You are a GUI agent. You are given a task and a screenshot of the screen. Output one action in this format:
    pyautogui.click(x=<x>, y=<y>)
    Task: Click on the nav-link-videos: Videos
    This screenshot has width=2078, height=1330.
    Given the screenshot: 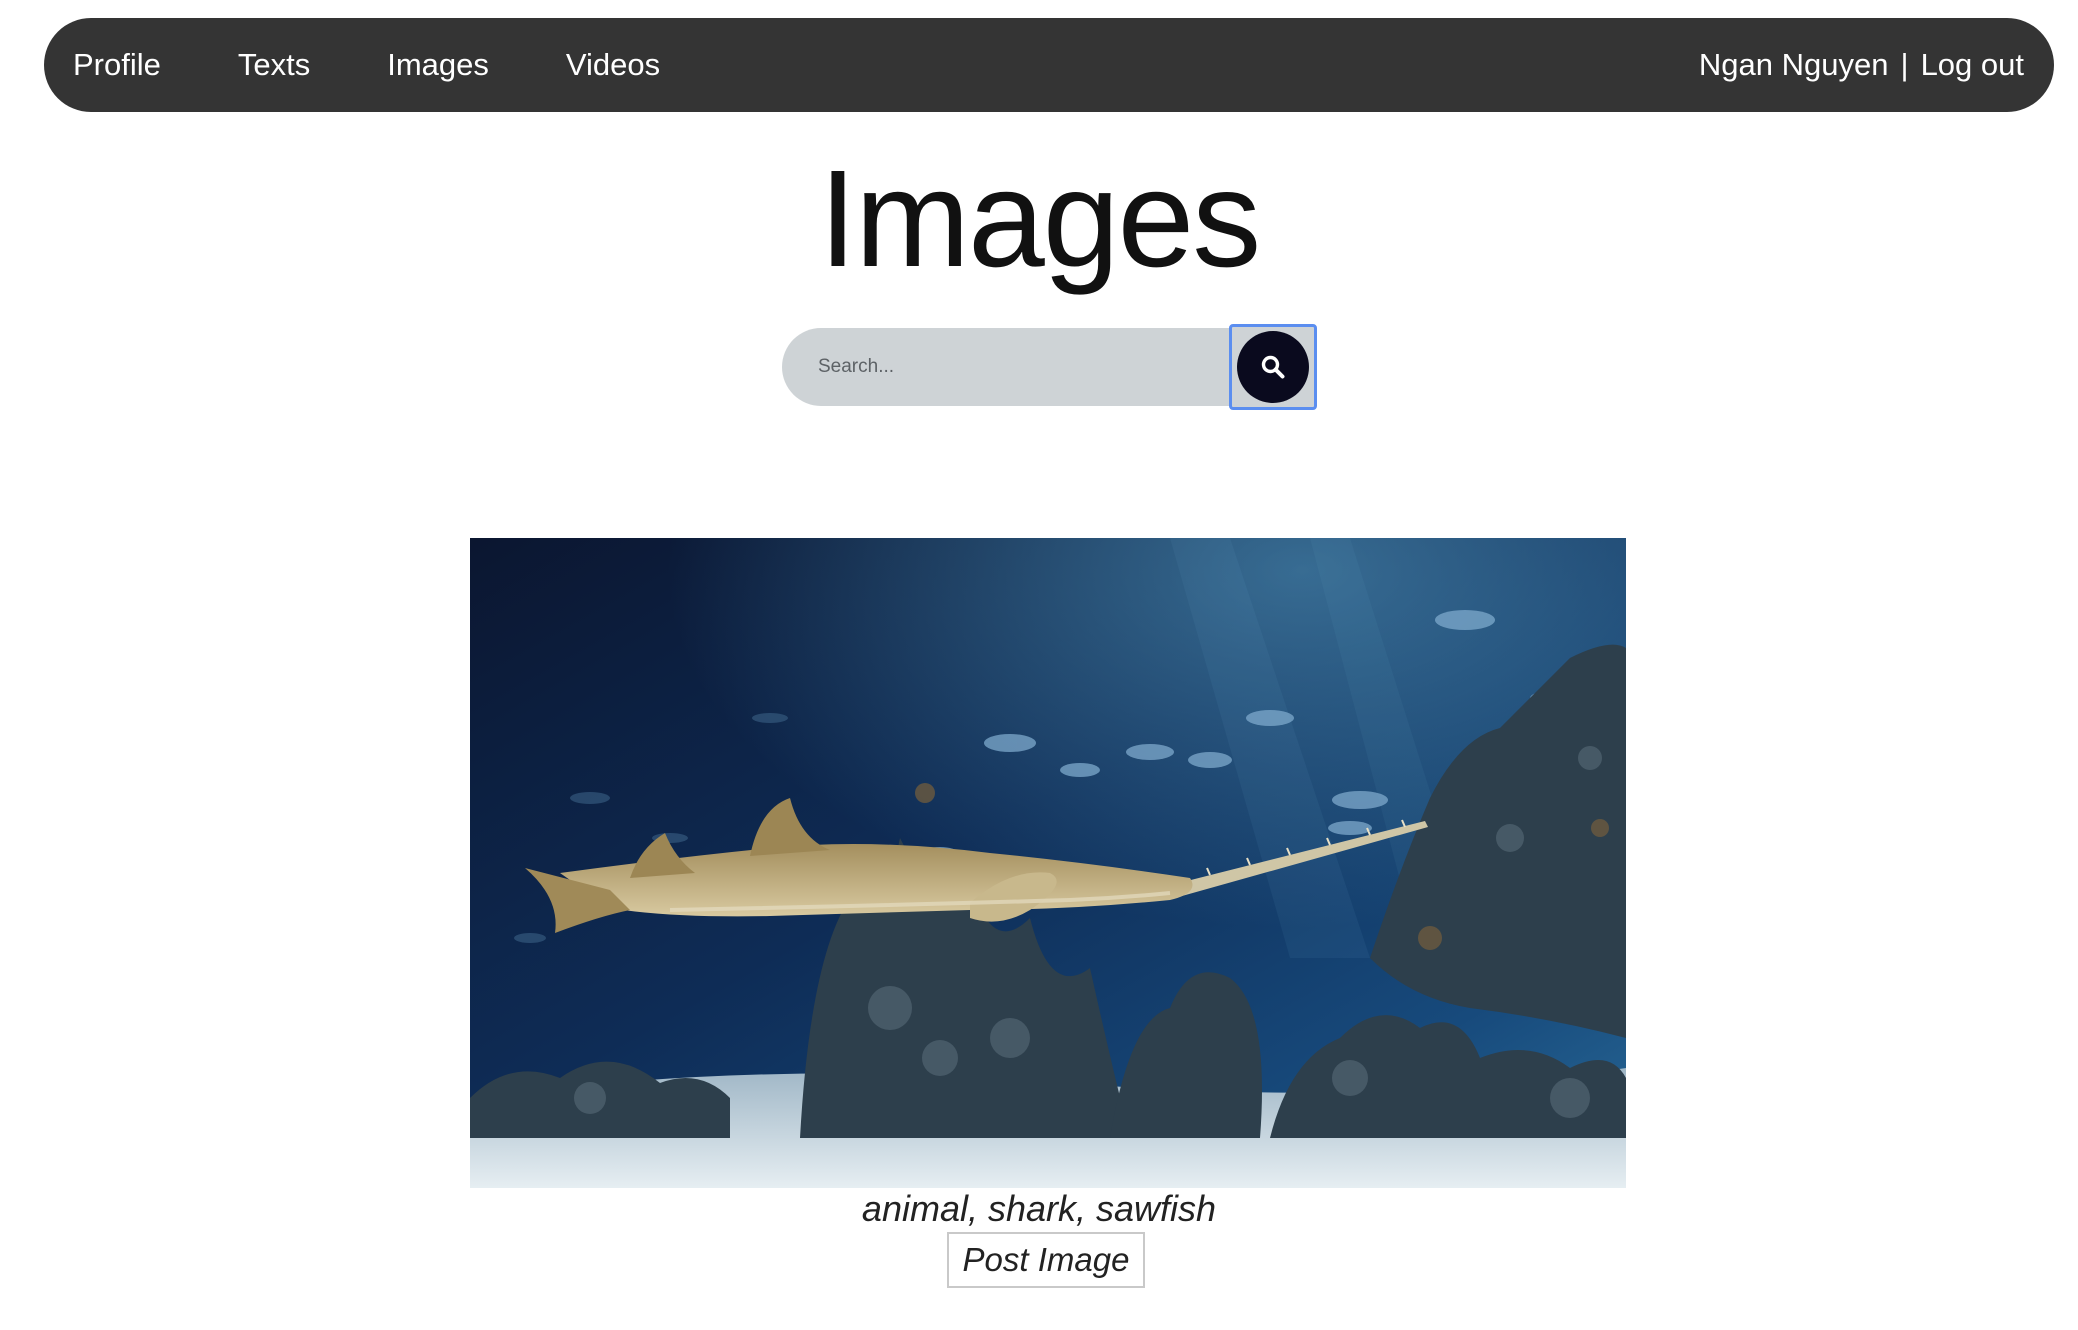 What is the action you would take?
    pyautogui.click(x=613, y=65)
    